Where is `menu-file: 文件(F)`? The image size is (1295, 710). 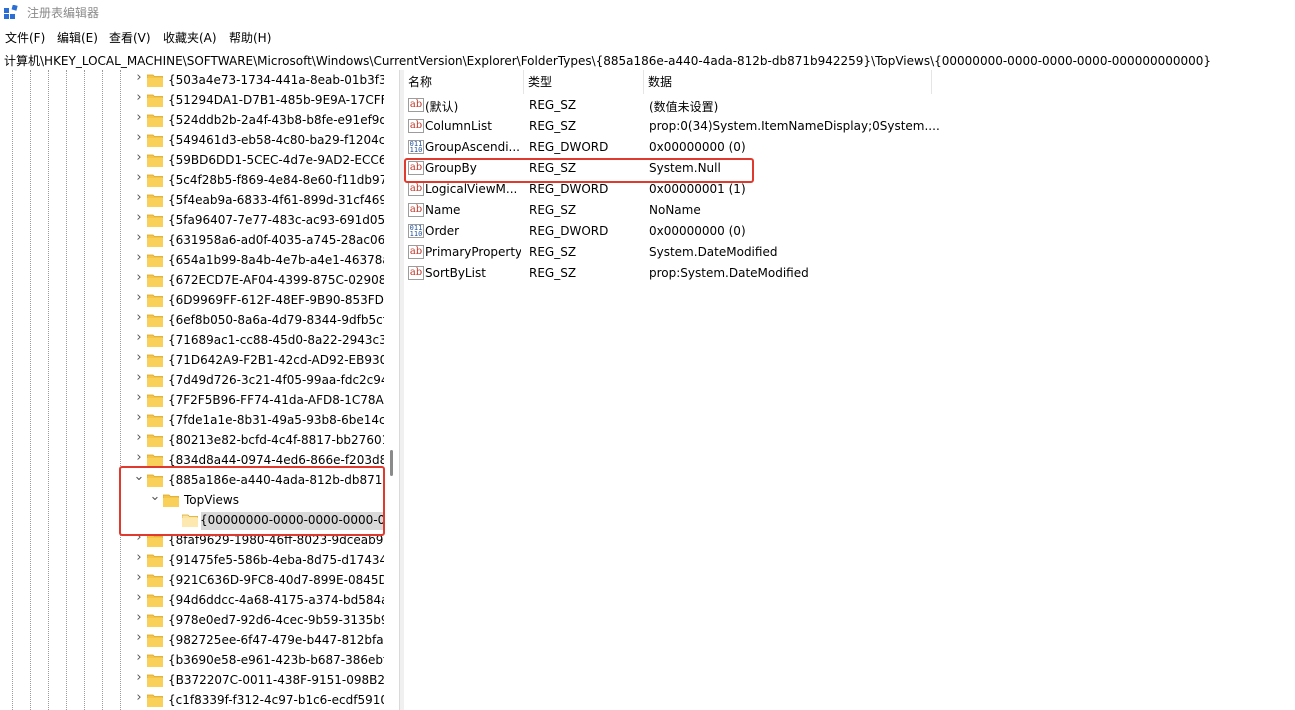
menu-file: 文件(F) is located at coordinates (25, 37).